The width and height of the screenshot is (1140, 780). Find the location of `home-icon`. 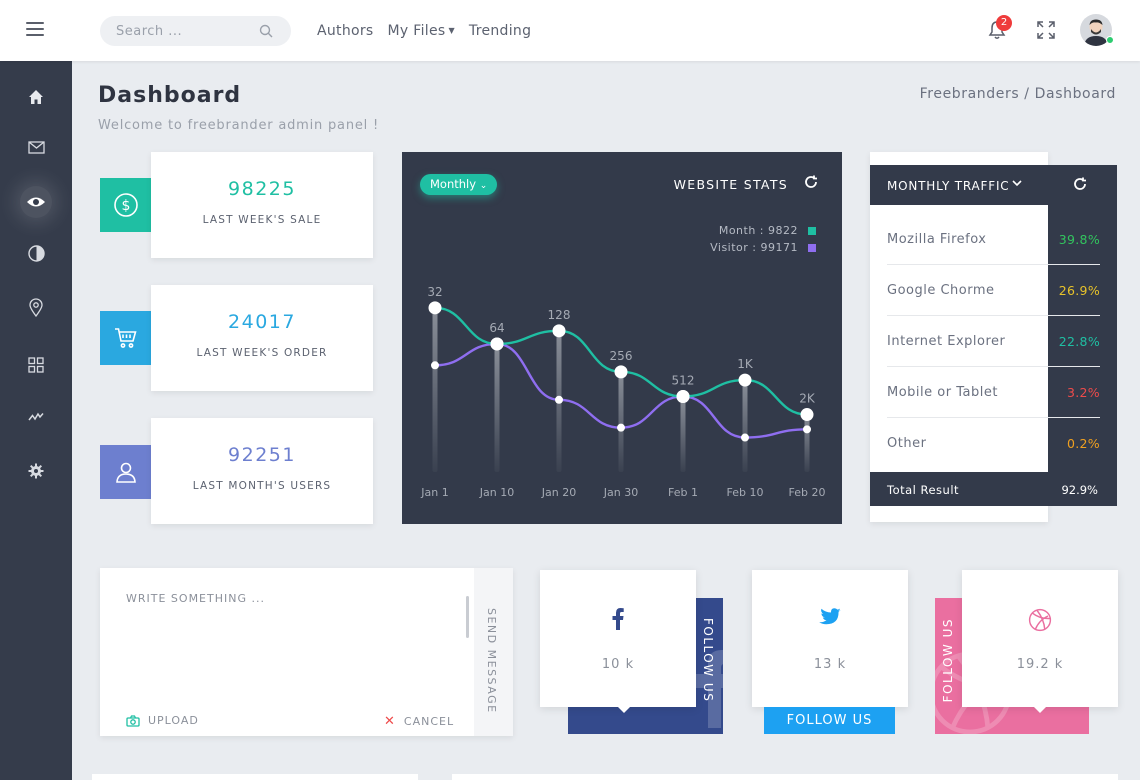

home-icon is located at coordinates (36, 97).